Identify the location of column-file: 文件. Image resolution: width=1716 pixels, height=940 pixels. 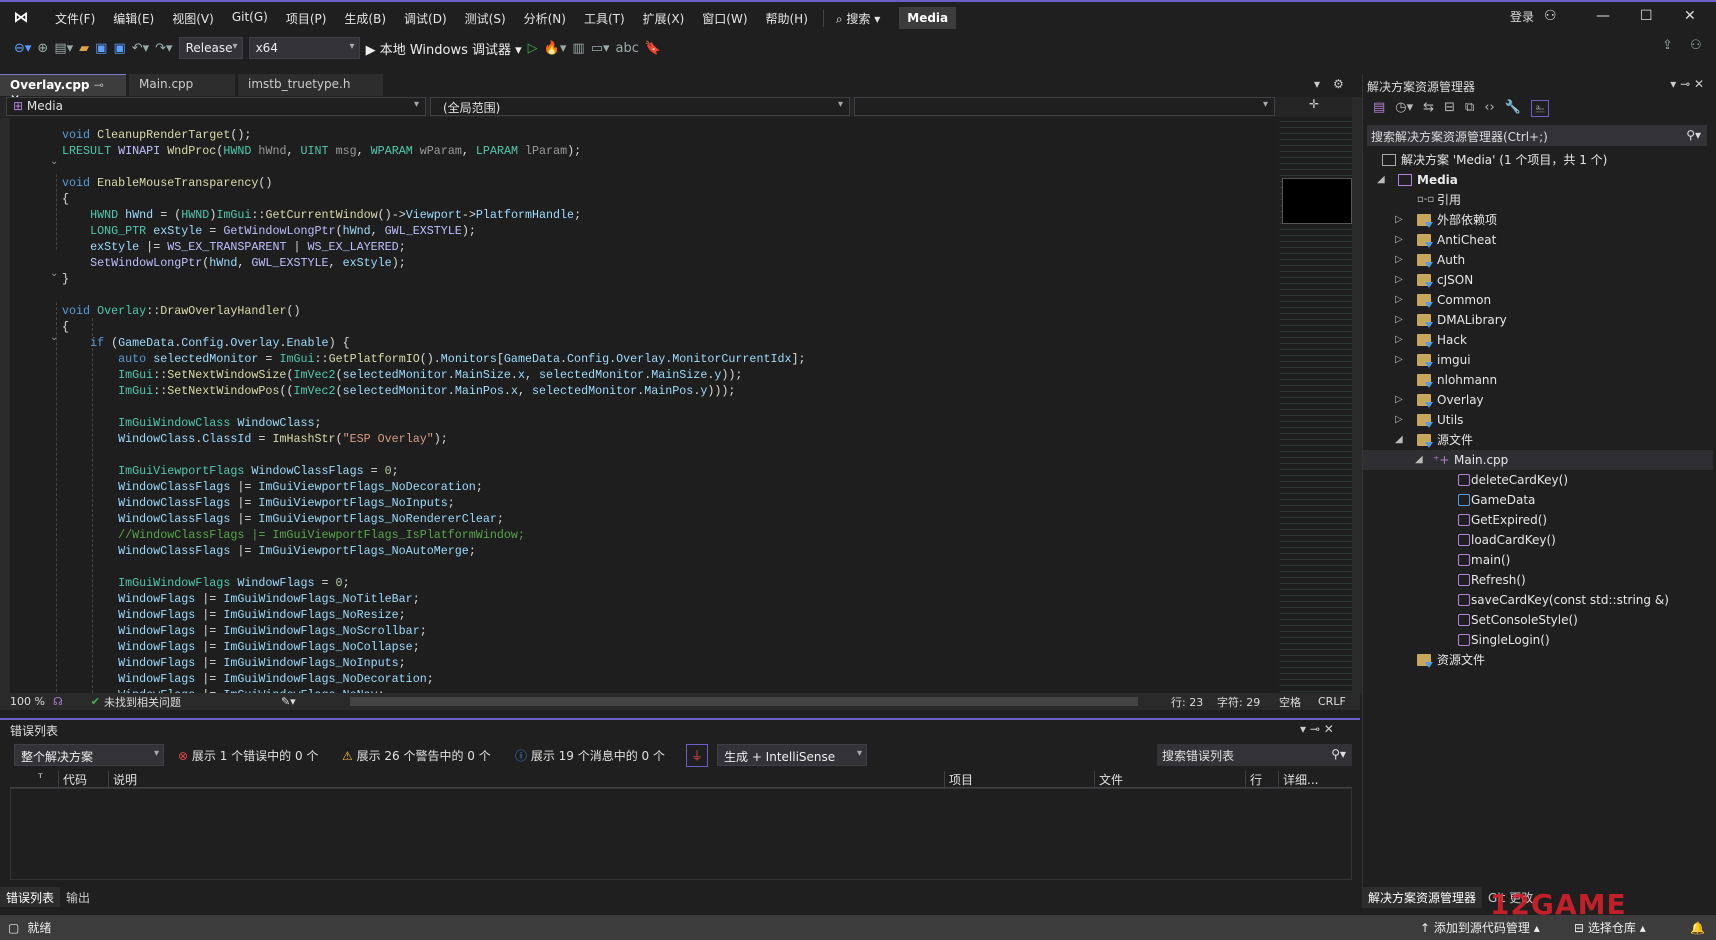
(1108, 779).